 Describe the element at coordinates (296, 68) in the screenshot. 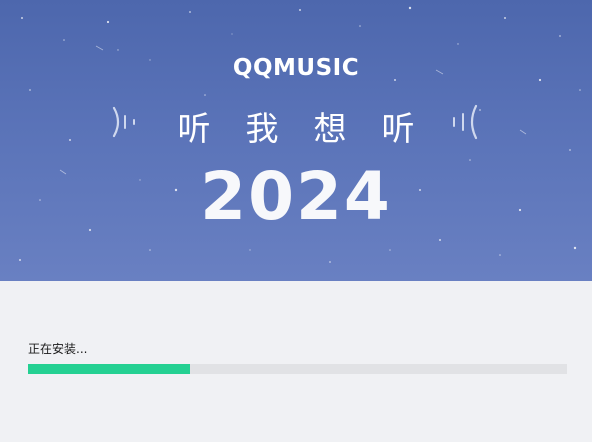

I see `qqmusic-logo: QQMUSIC` at that location.